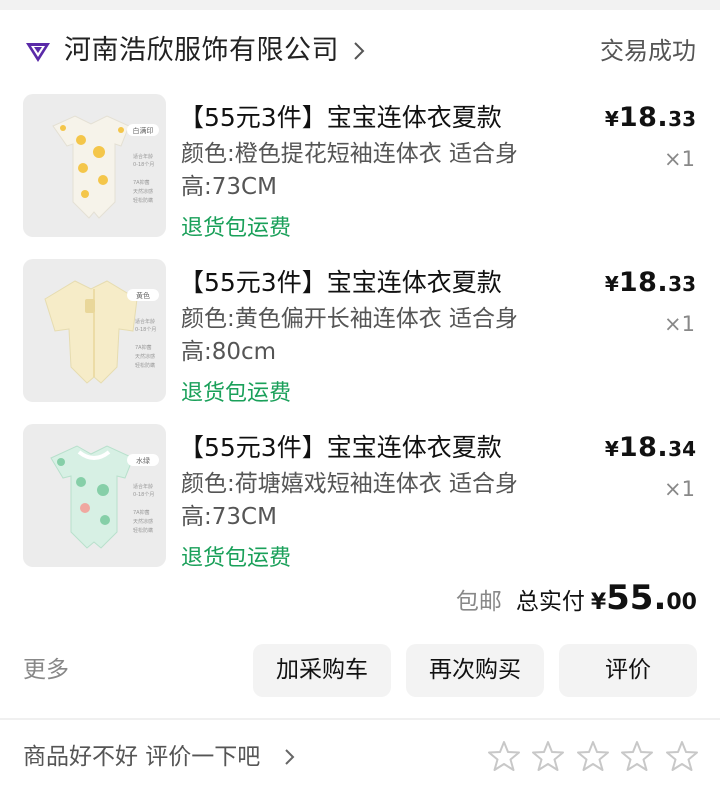 The height and width of the screenshot is (795, 720). I want to click on shop-name: 河南浩欣服饰有限公司, so click(201, 51).